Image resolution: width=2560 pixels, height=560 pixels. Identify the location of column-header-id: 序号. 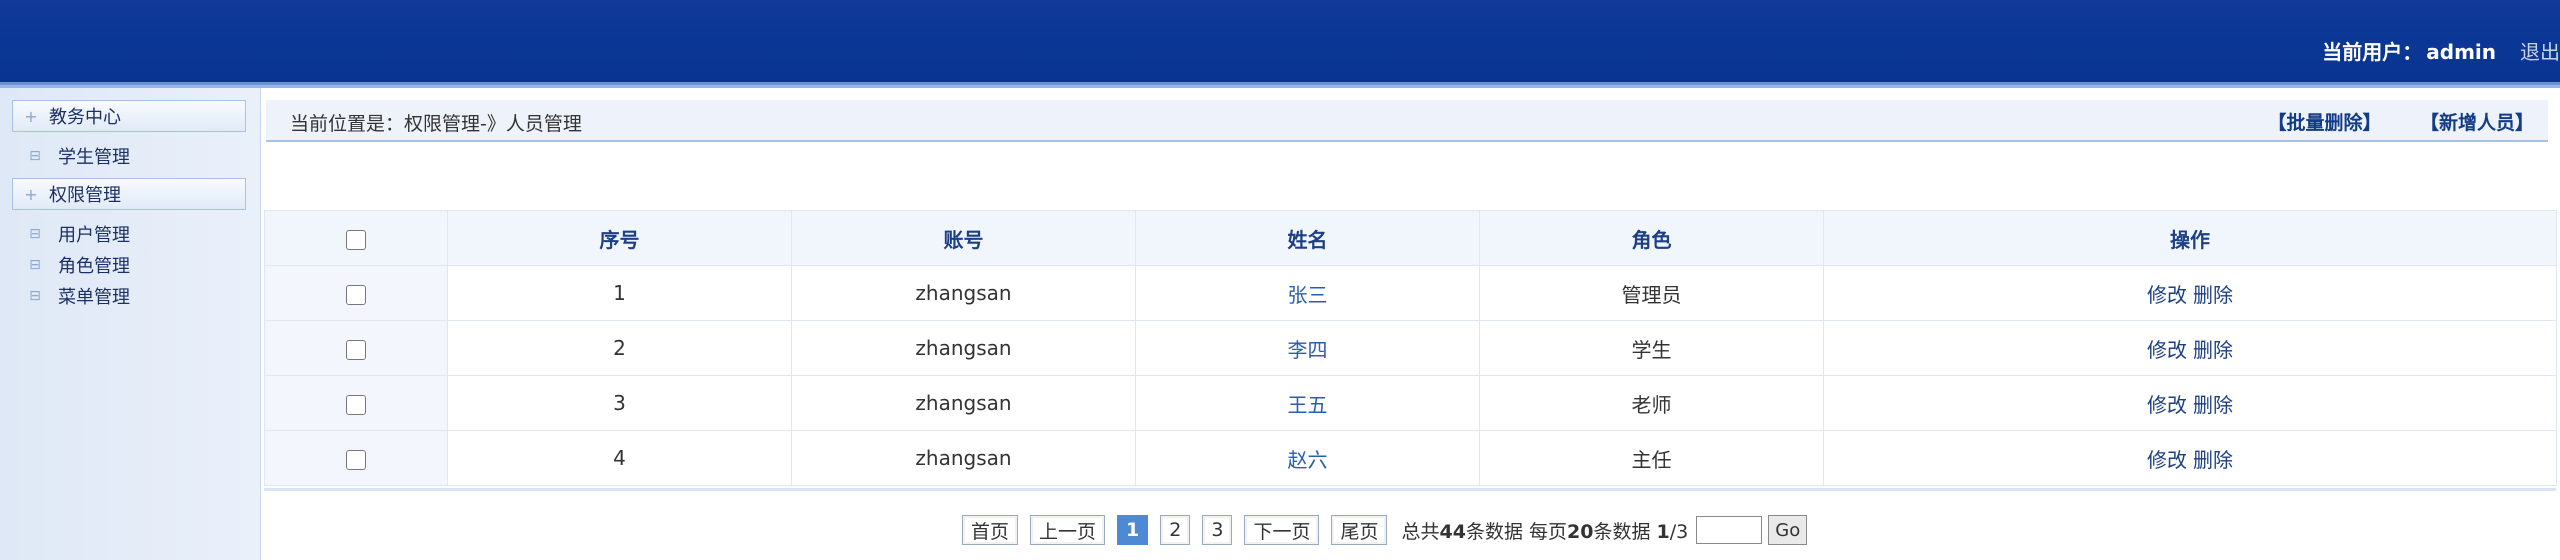
(619, 238).